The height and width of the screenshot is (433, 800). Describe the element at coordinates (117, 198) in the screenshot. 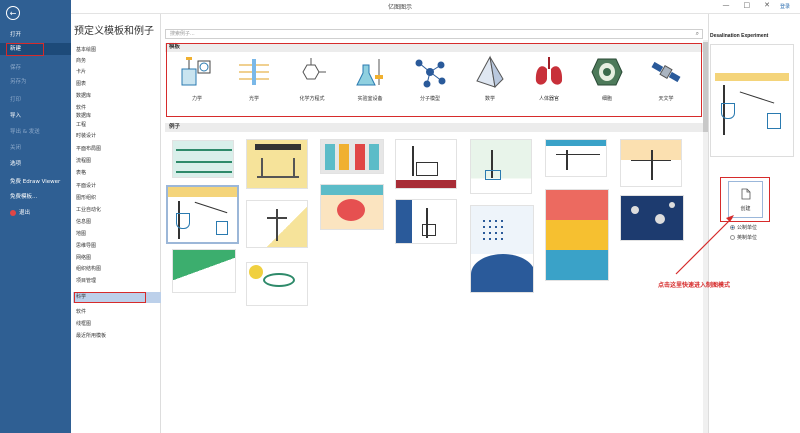

I see `category-item: 图形组织` at that location.